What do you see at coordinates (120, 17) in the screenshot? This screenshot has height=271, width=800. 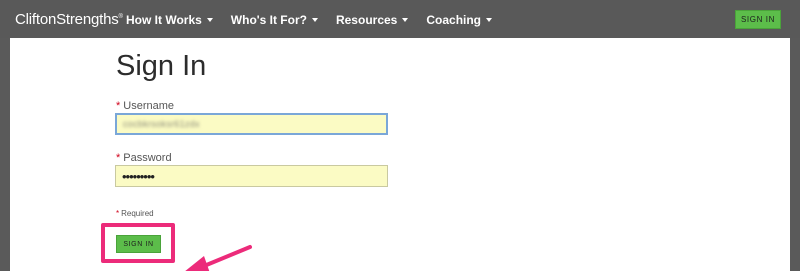 I see `registered-mark: ®` at bounding box center [120, 17].